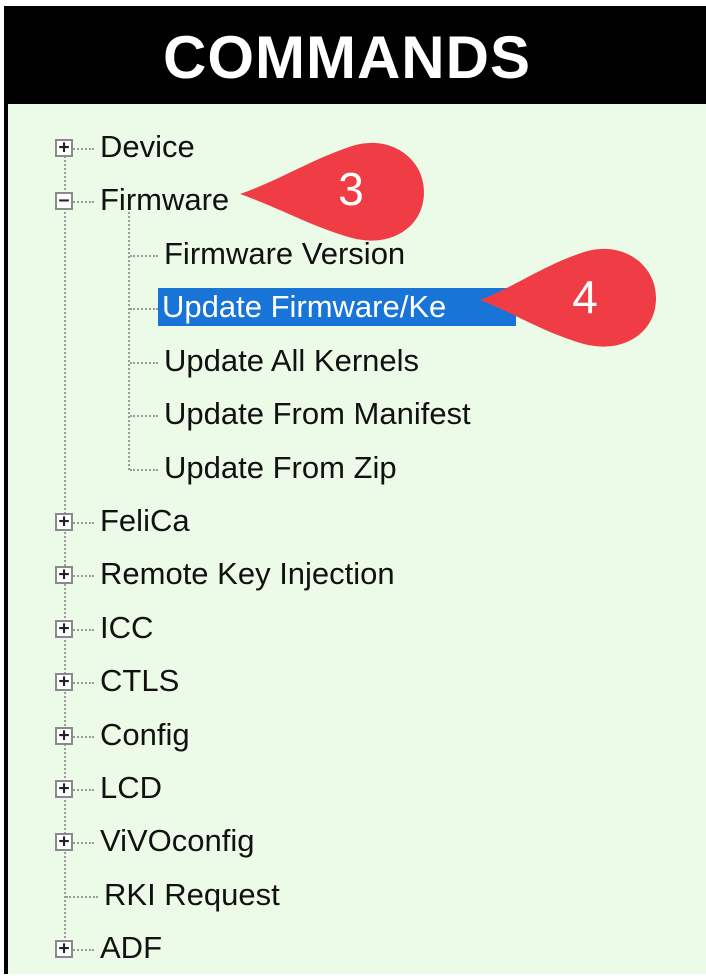  Describe the element at coordinates (351, 189) in the screenshot. I see `step-3-number: 3` at that location.